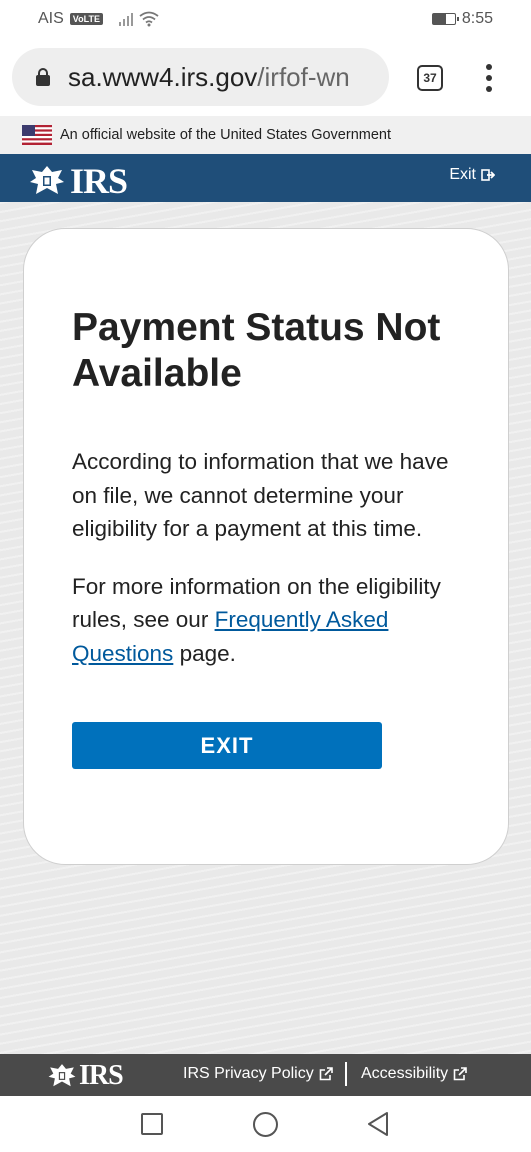 This screenshot has width=531, height=1152. What do you see at coordinates (489, 78) in the screenshot?
I see `more-vert-icon` at bounding box center [489, 78].